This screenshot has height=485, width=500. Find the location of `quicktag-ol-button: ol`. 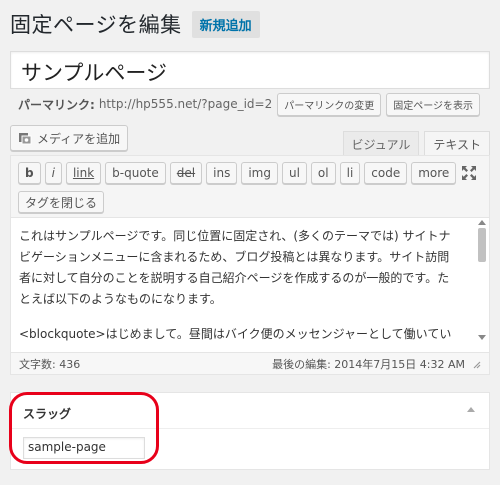

quicktag-ol-button: ol is located at coordinates (323, 173).